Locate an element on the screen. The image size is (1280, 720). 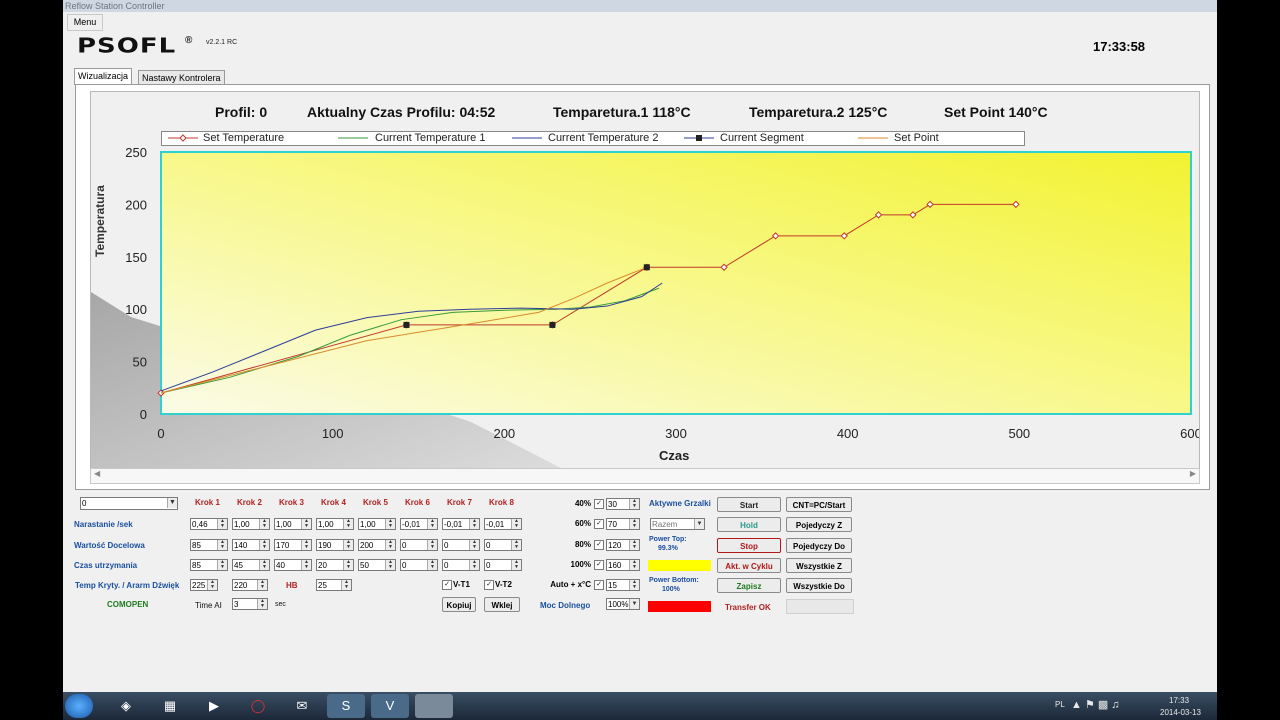
heaters-select: Razem ▼ is located at coordinates (677, 524).